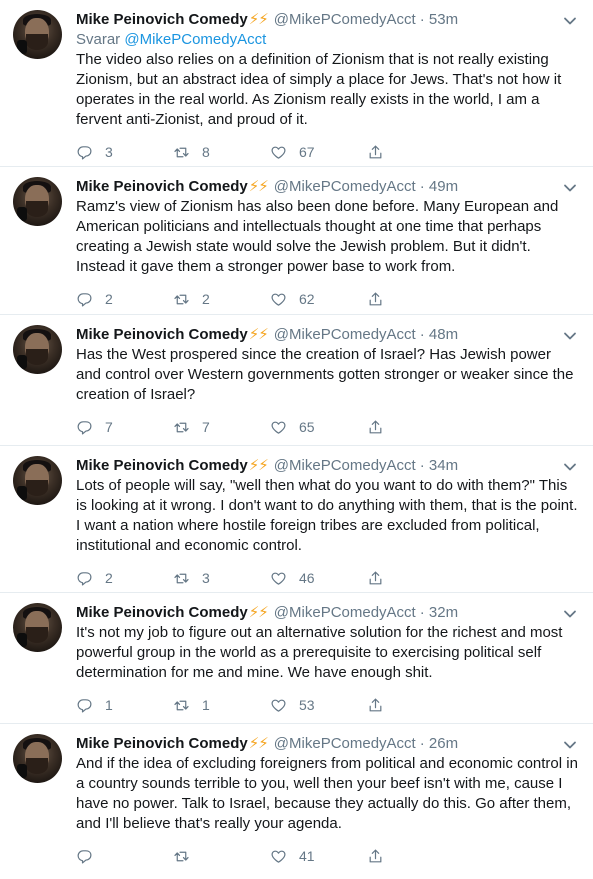  I want to click on reply-button: 1, so click(124, 705).